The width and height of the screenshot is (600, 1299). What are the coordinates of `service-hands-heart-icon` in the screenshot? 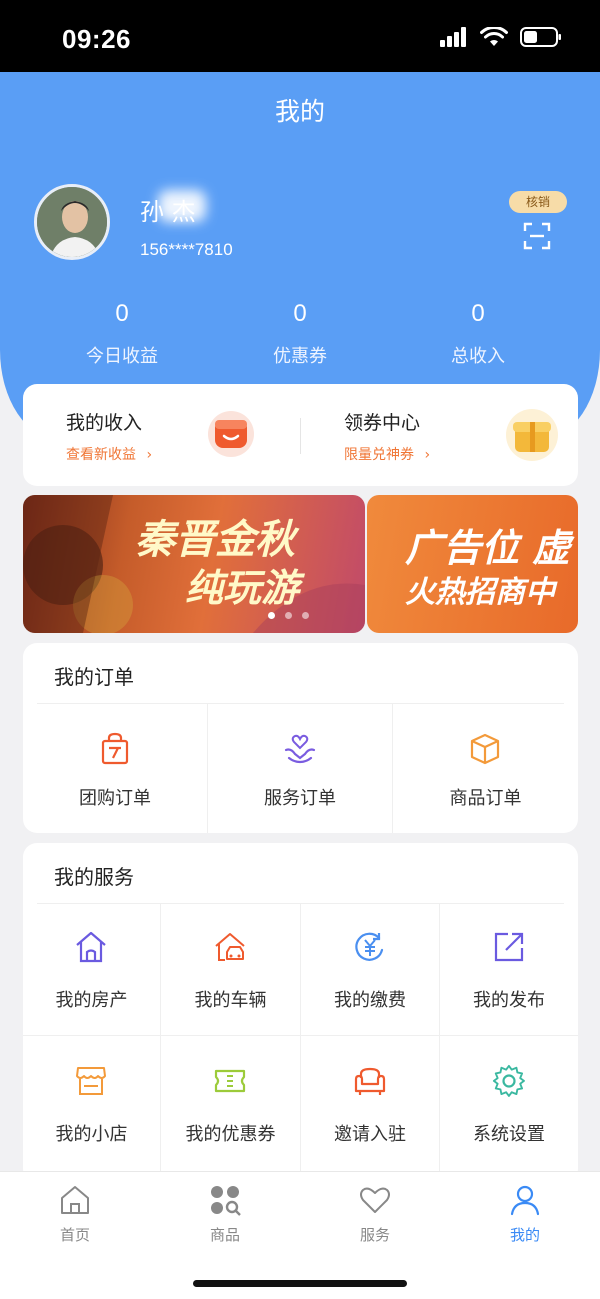 It's located at (300, 749).